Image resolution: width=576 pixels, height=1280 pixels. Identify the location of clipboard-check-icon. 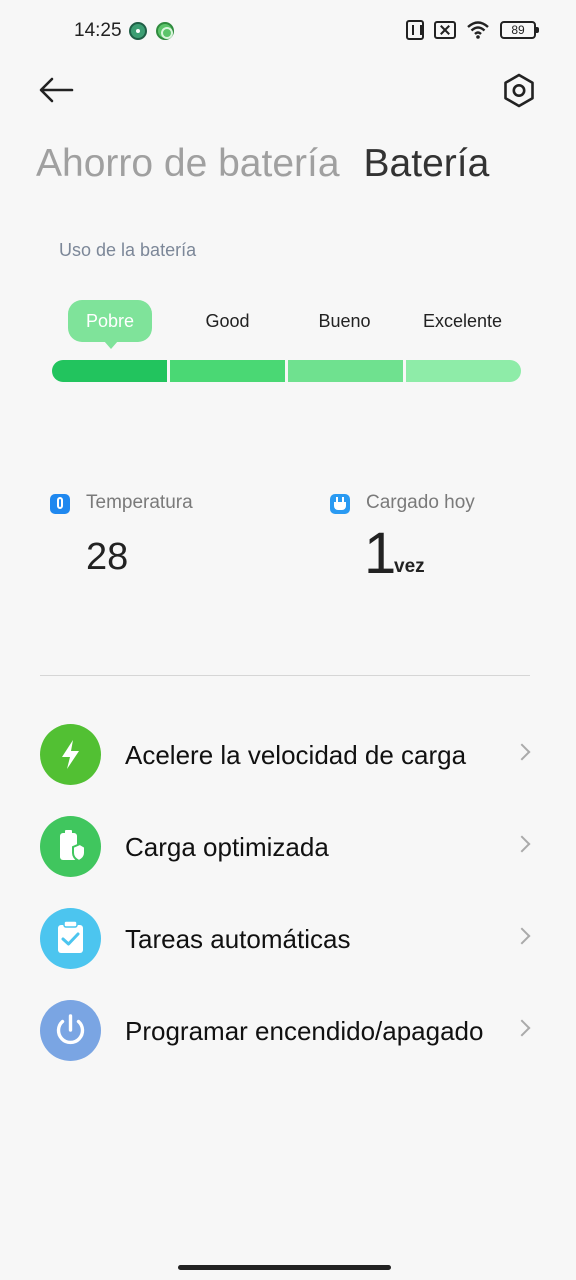
(70, 938).